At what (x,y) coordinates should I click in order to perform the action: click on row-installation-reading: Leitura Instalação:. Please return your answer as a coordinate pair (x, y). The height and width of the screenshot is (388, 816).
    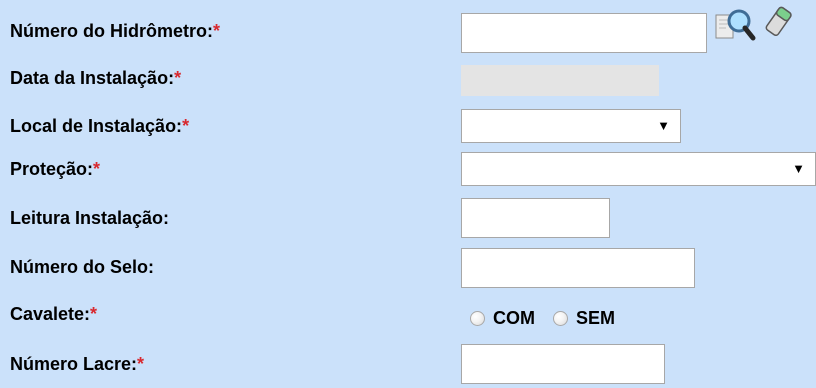
    Looking at the image, I should click on (408, 221).